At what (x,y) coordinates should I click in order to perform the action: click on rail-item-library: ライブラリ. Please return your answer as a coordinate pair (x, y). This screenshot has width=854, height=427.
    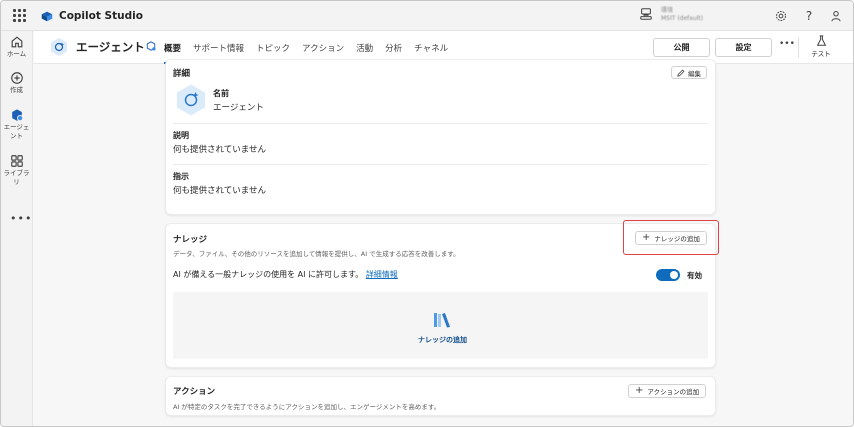
    Looking at the image, I should click on (16, 170).